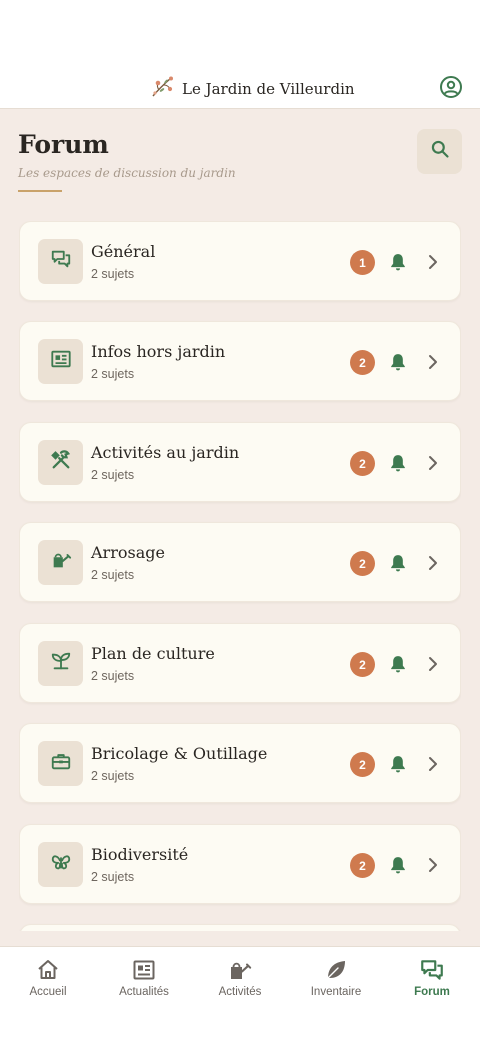  I want to click on account-button, so click(451, 89).